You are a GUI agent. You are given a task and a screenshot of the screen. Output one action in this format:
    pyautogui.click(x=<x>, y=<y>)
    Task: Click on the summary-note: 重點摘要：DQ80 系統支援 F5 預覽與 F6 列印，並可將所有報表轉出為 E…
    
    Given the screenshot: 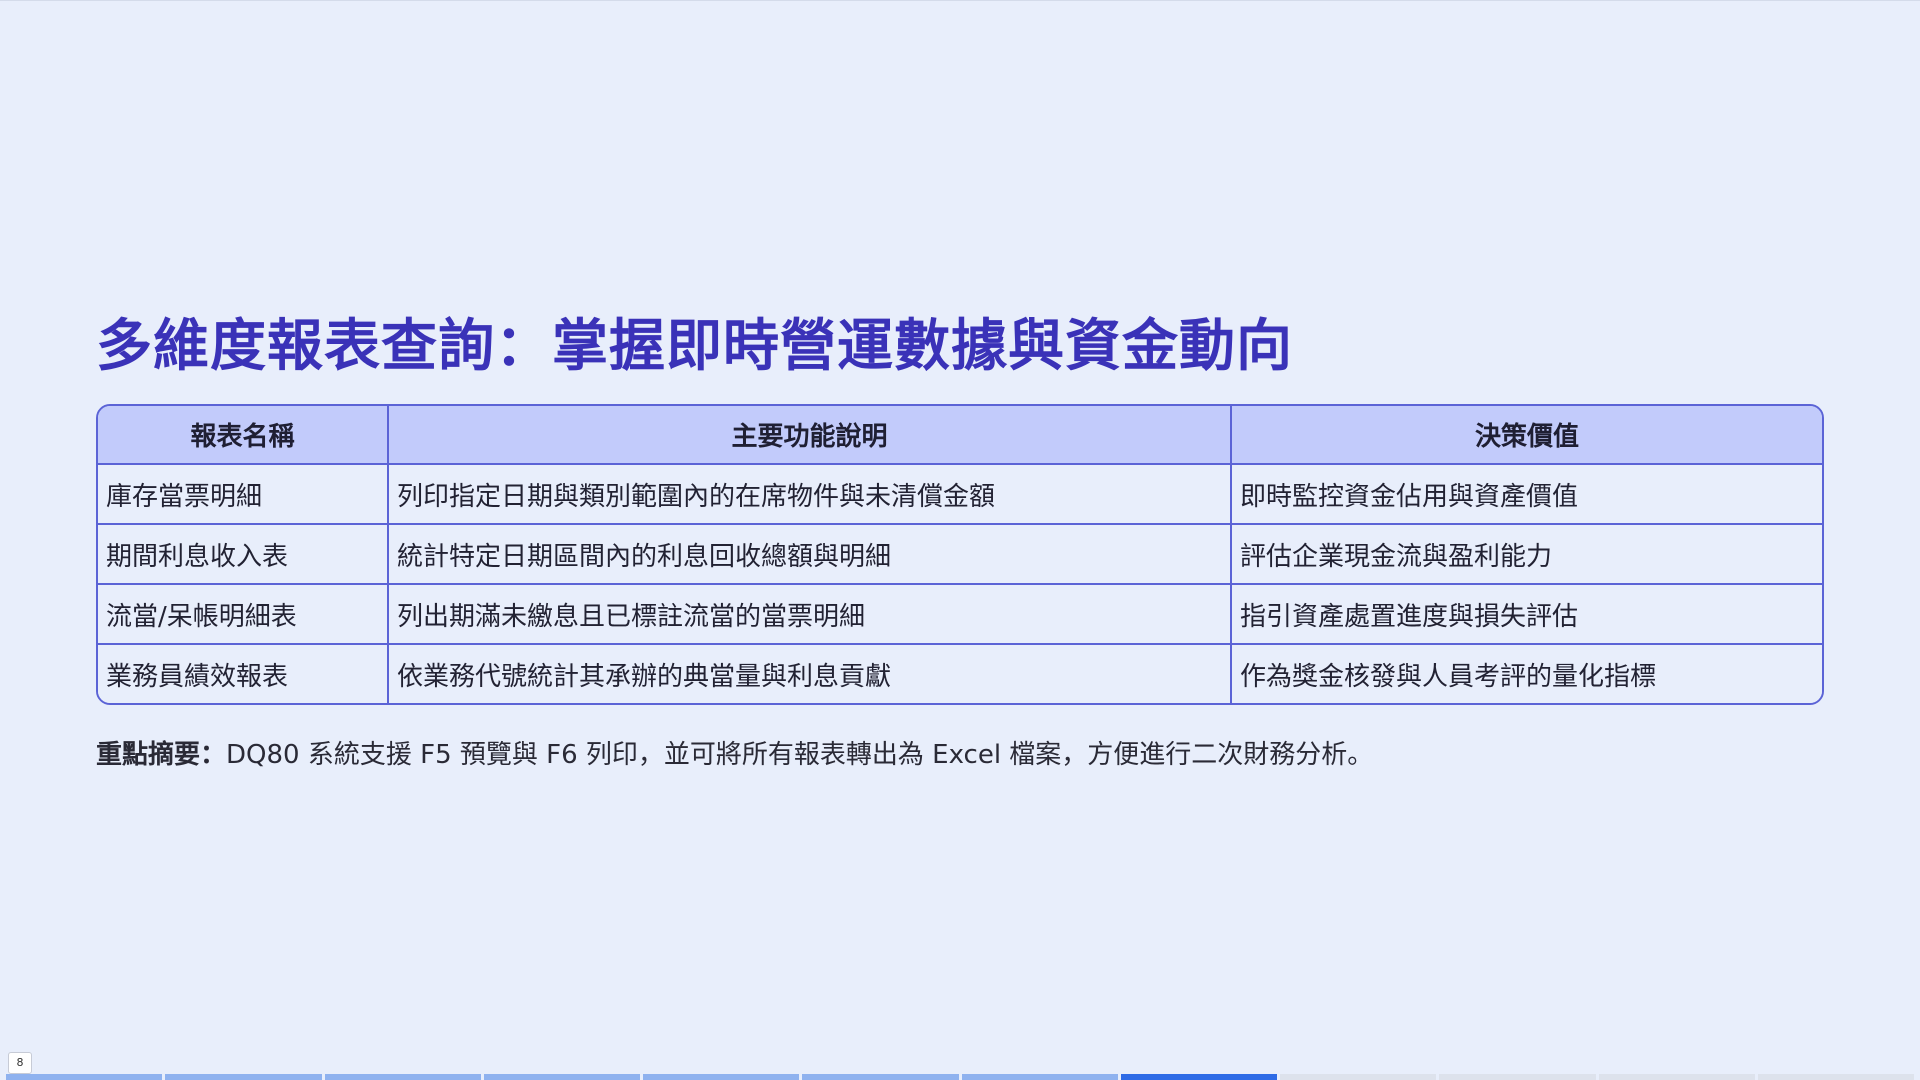 What is the action you would take?
    pyautogui.click(x=734, y=752)
    